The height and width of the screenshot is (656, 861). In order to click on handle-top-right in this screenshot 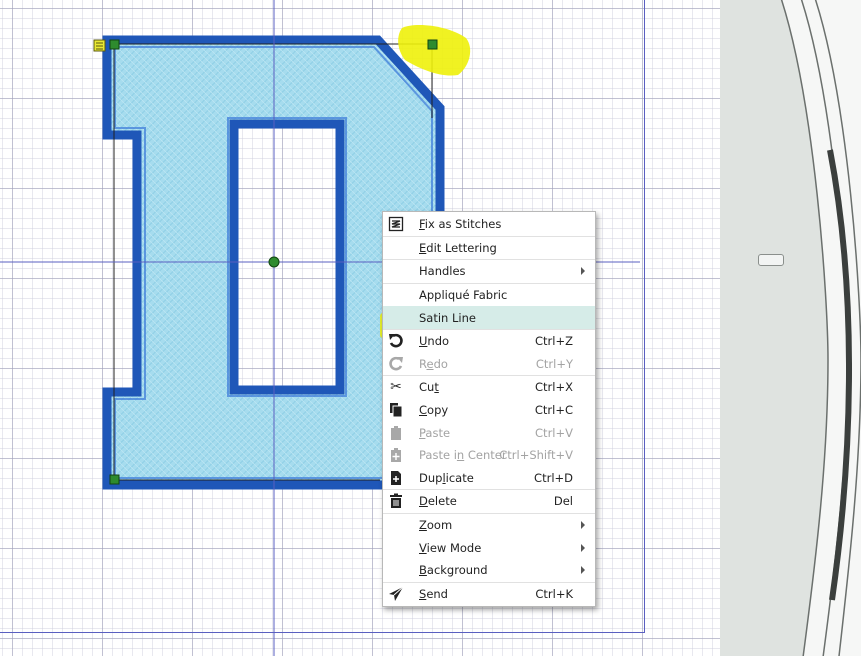, I will do `click(432, 44)`.